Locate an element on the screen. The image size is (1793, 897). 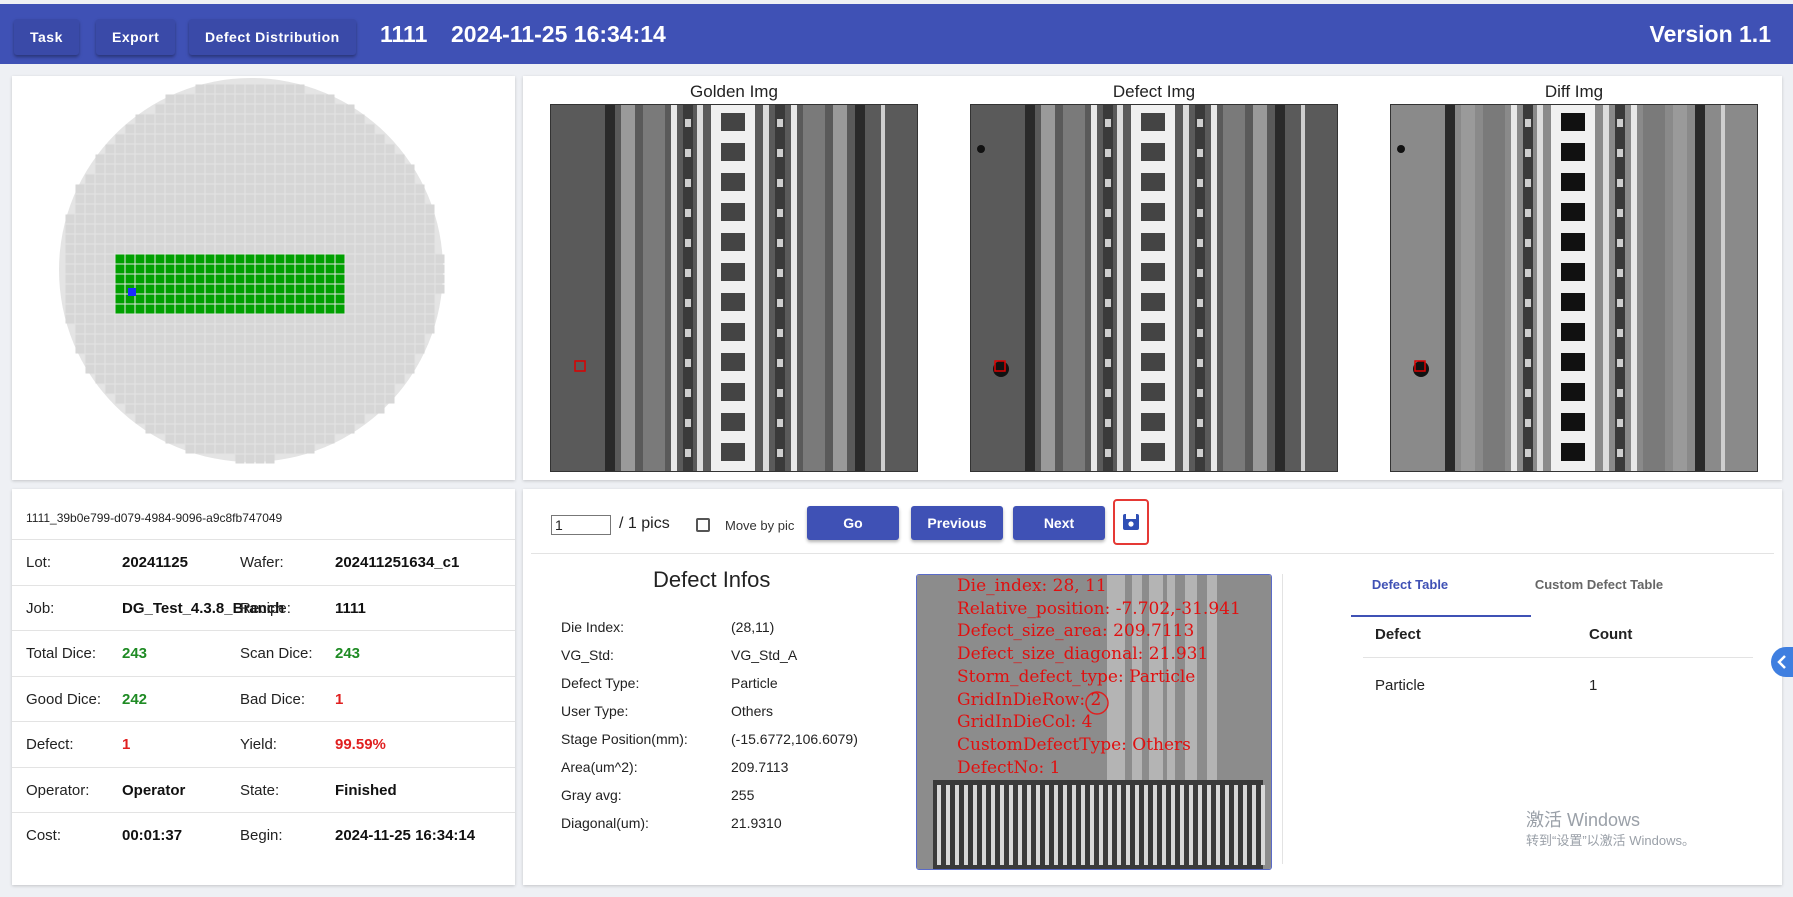
defect-distribution-button: Defect Distribution is located at coordinates (272, 37).